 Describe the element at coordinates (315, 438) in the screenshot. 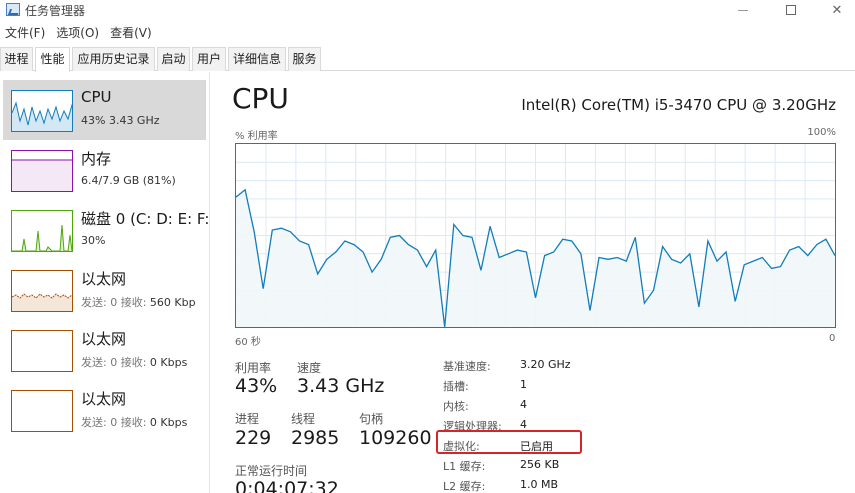

I see `threads-value: 2985` at that location.